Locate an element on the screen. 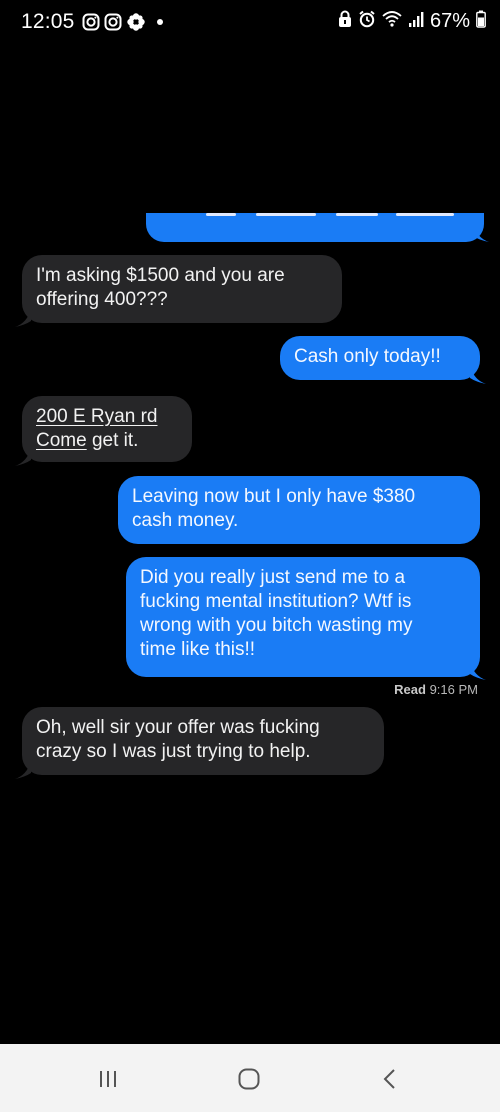 The image size is (500, 1112). recent-apps-button is located at coordinates (108, 1079).